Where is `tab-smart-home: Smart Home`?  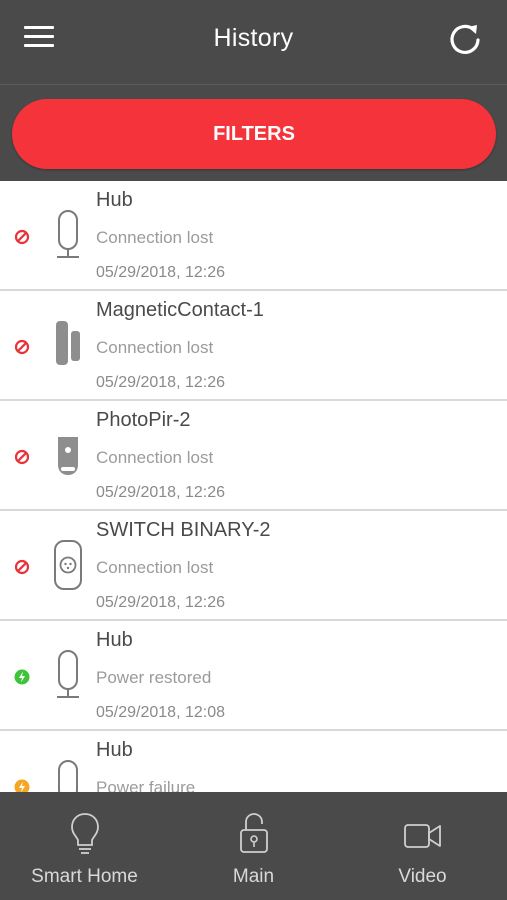 tab-smart-home: Smart Home is located at coordinates (84, 846).